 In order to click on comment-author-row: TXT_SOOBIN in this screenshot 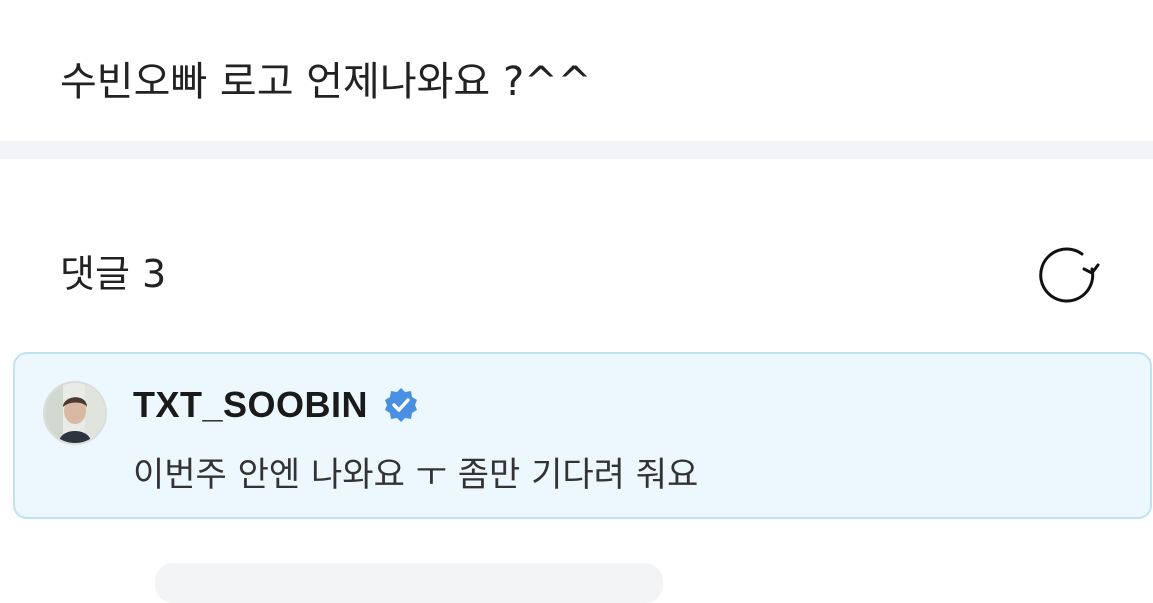, I will do `click(276, 405)`.